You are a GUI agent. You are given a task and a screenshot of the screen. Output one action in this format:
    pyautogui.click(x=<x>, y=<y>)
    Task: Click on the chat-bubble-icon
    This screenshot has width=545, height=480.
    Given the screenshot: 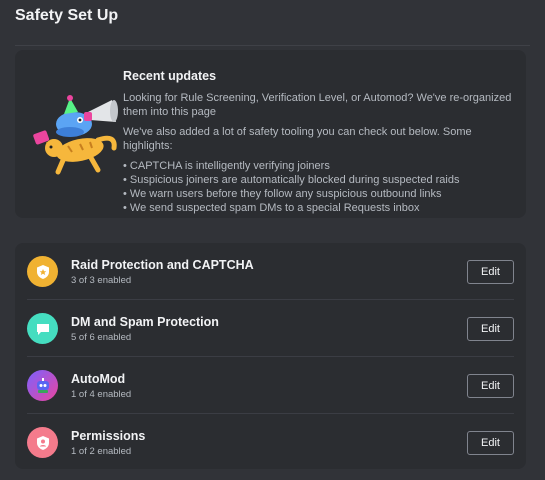 What is the action you would take?
    pyautogui.click(x=42, y=328)
    